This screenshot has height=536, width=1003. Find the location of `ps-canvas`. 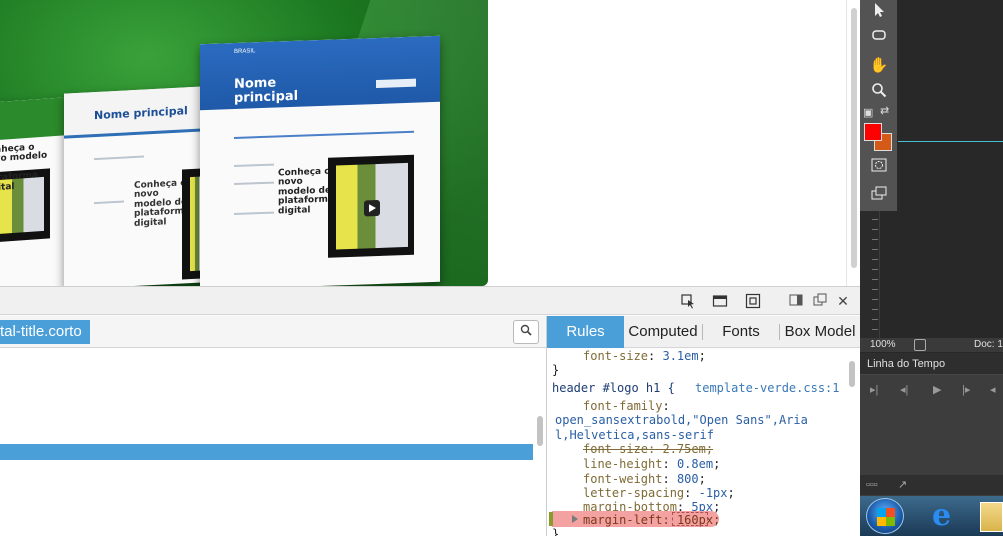

ps-canvas is located at coordinates (950, 169).